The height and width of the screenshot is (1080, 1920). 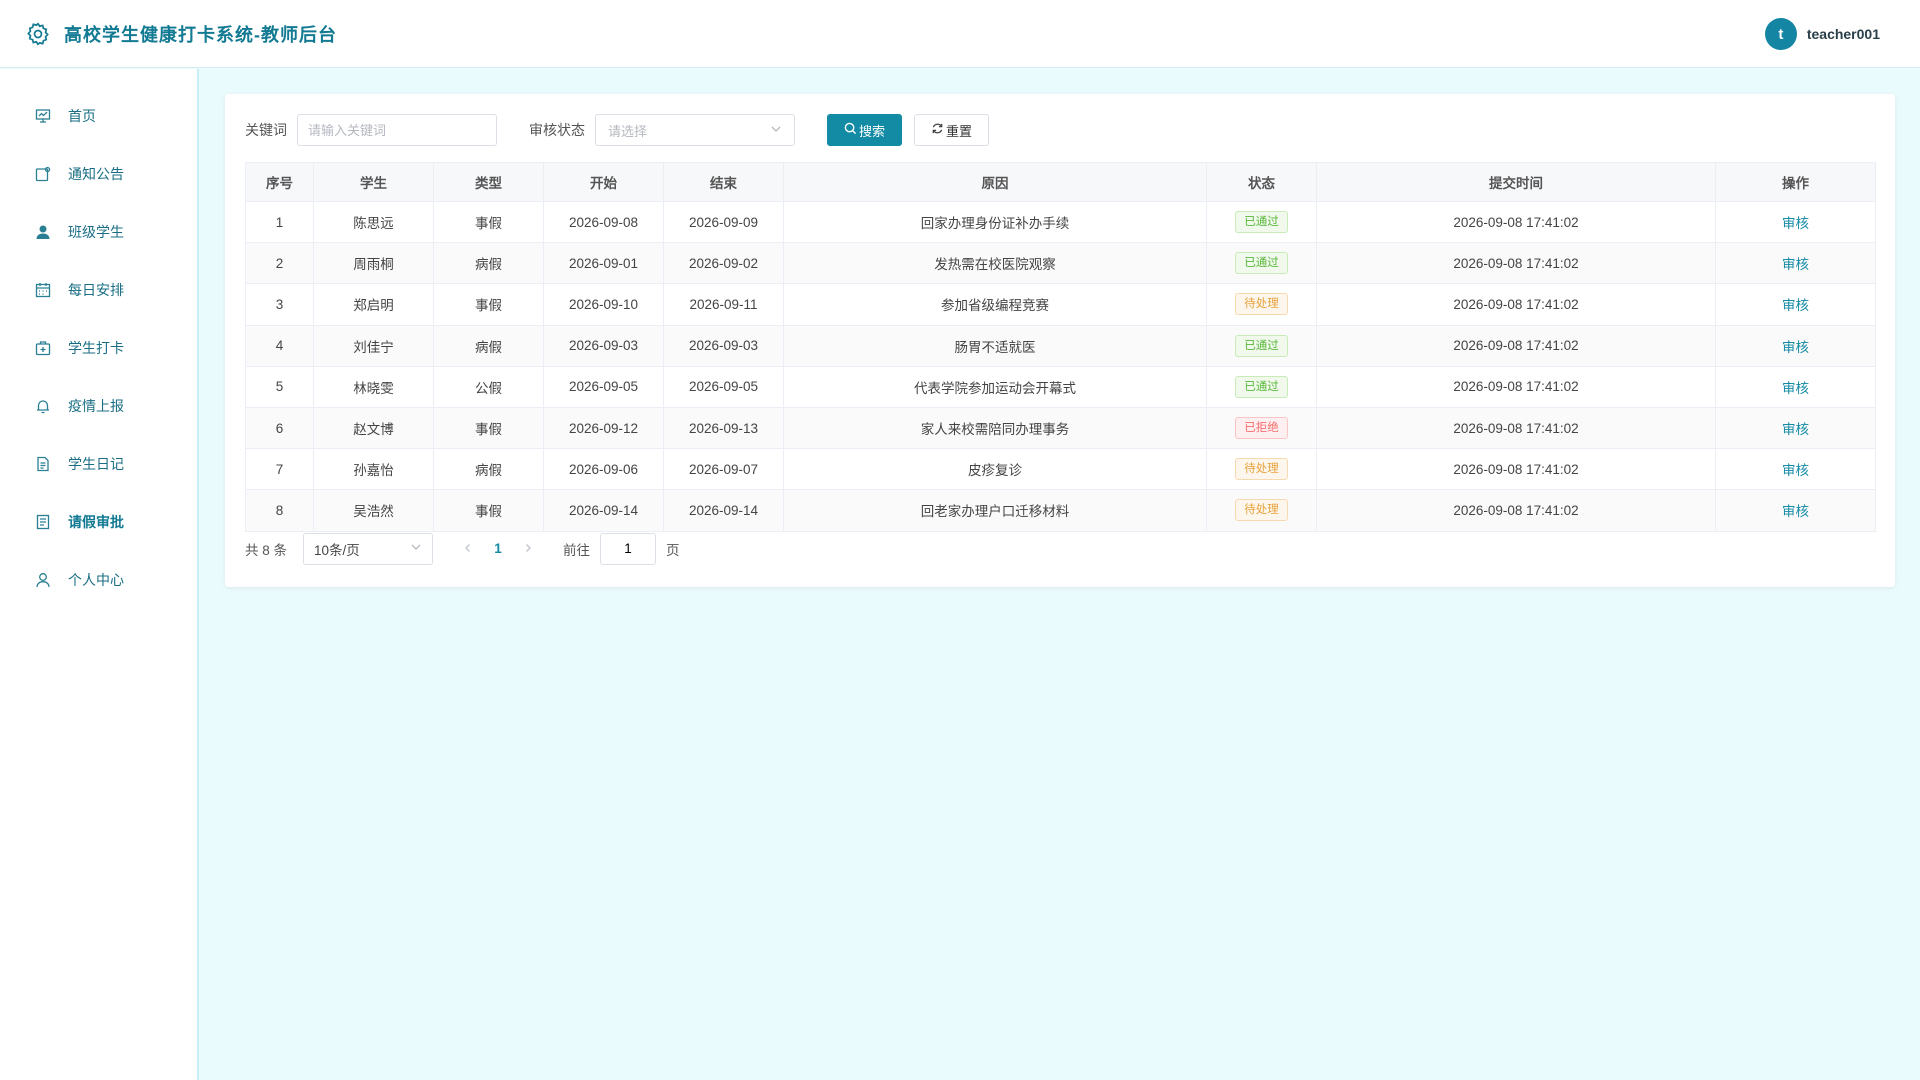 I want to click on status-label: 审核状态, so click(x=557, y=130).